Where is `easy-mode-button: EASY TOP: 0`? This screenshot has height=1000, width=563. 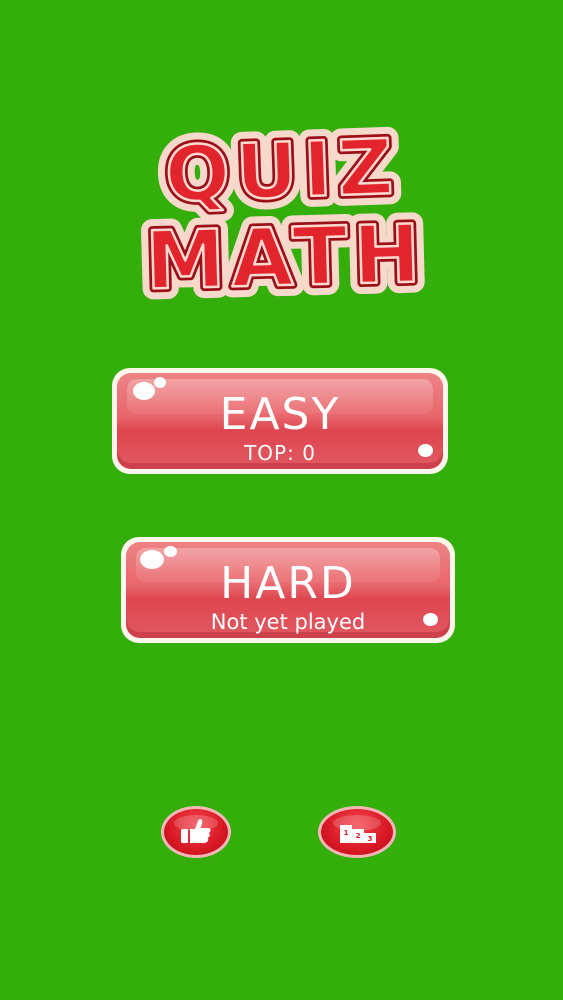
easy-mode-button: EASY TOP: 0 is located at coordinates (280, 421).